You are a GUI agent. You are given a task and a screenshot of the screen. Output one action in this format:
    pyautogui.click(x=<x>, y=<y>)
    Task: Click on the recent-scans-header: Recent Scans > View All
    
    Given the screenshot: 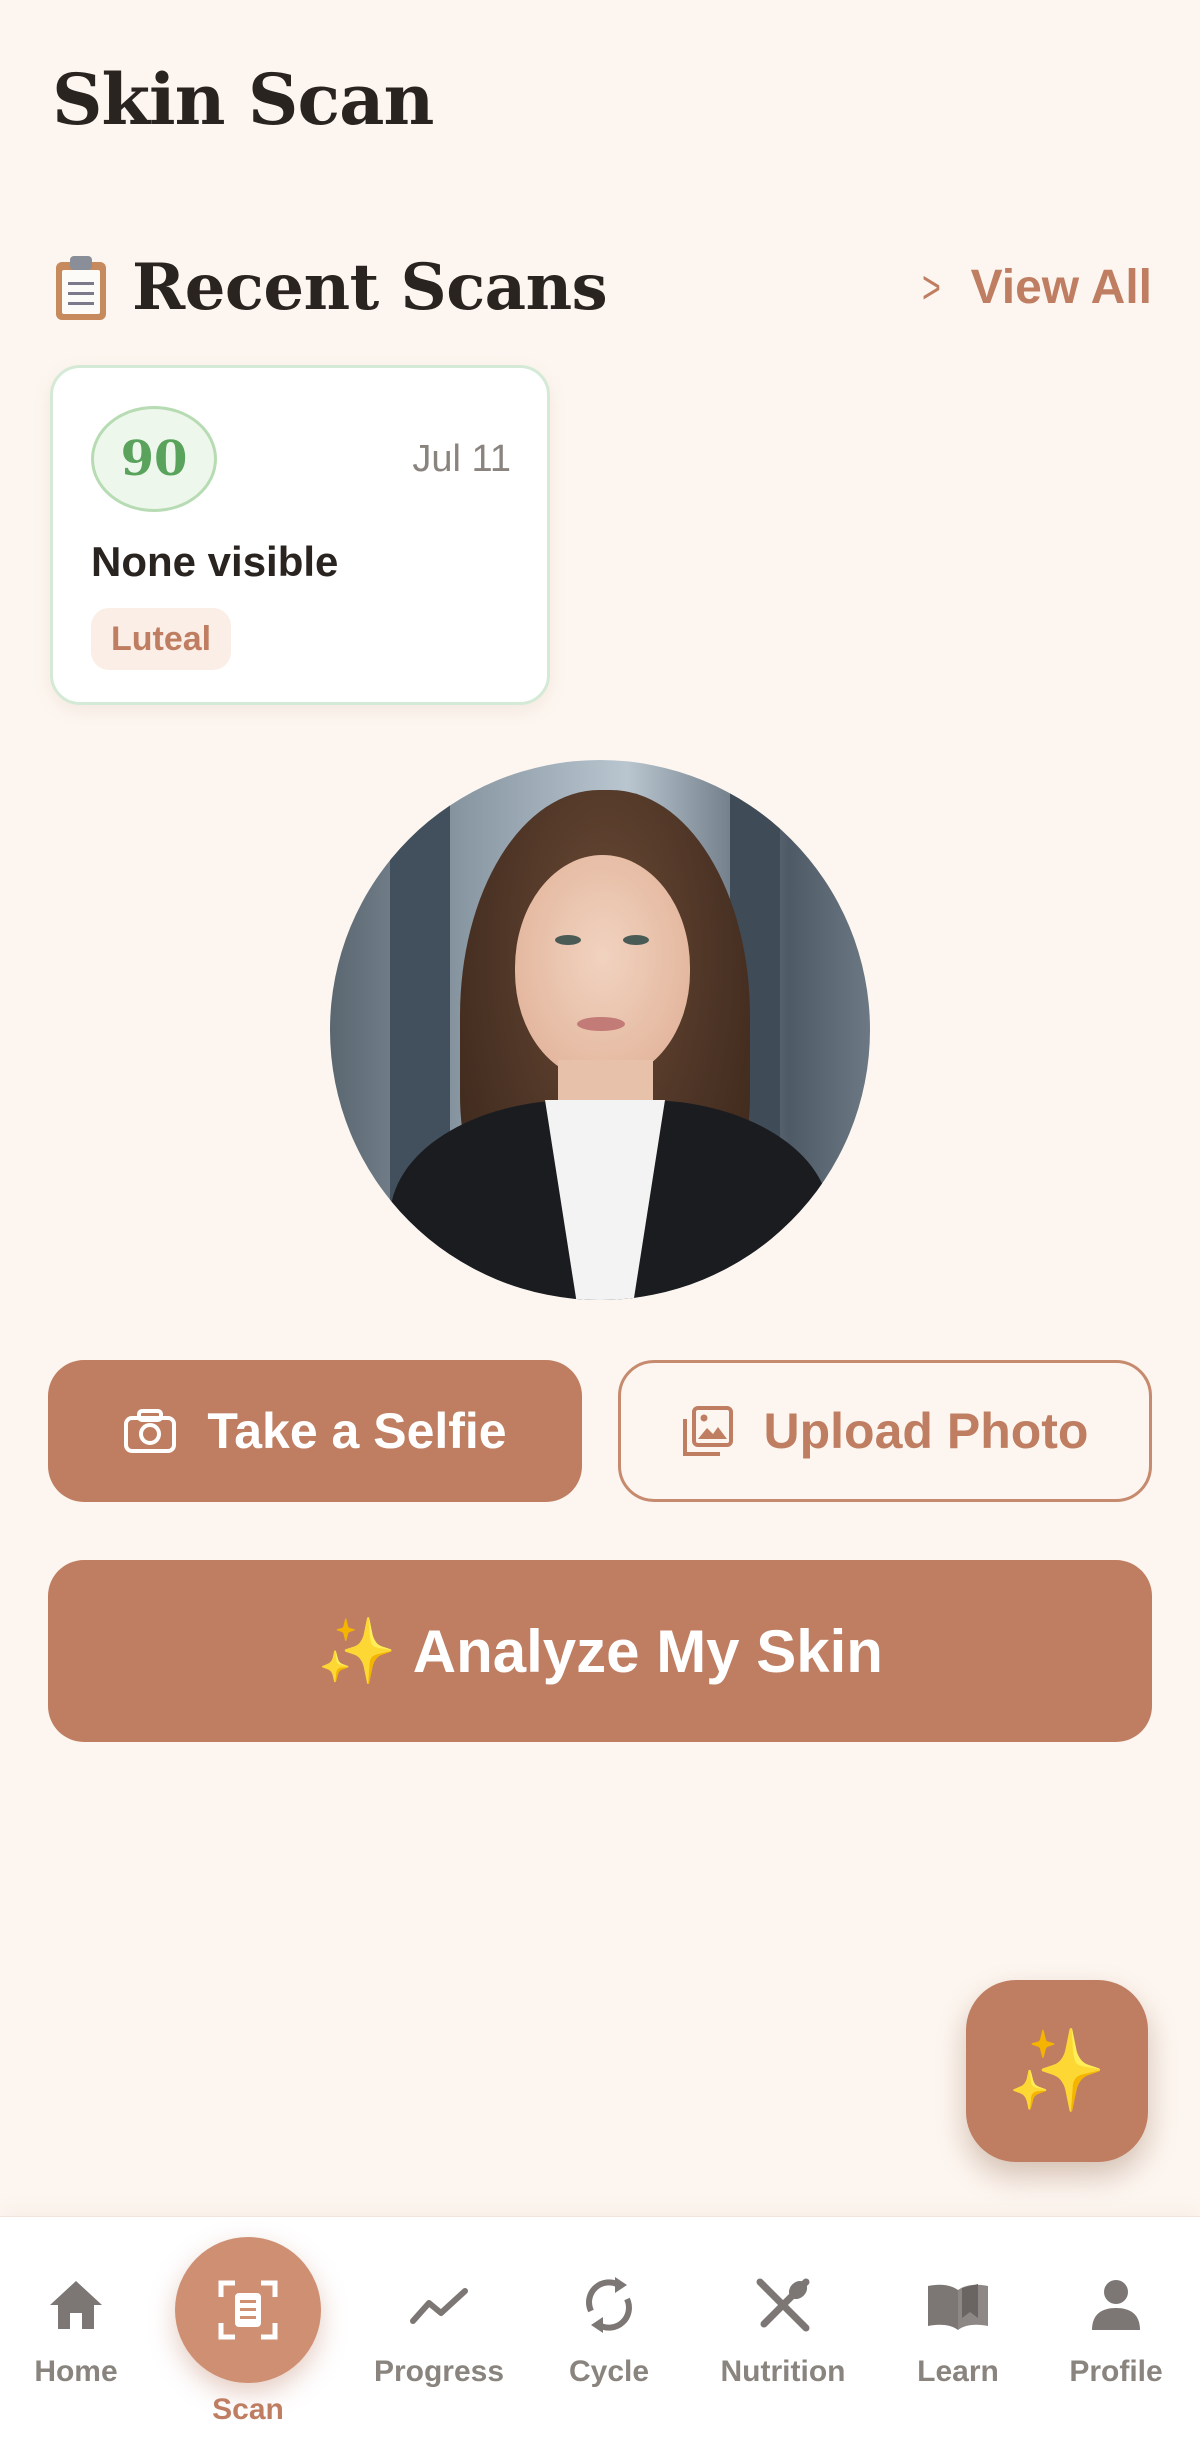 What is the action you would take?
    pyautogui.click(x=602, y=287)
    